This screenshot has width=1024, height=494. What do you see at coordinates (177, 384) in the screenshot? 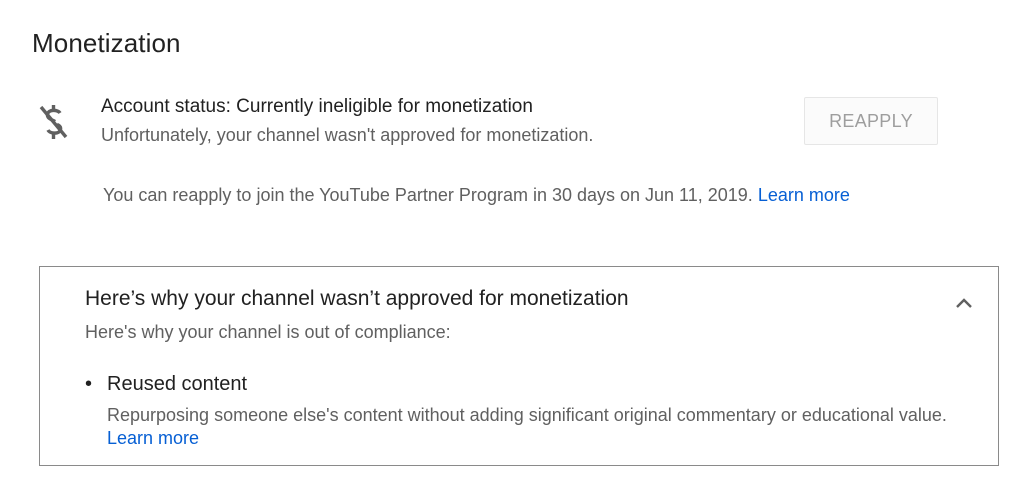
I see `reason-title: Reused content` at bounding box center [177, 384].